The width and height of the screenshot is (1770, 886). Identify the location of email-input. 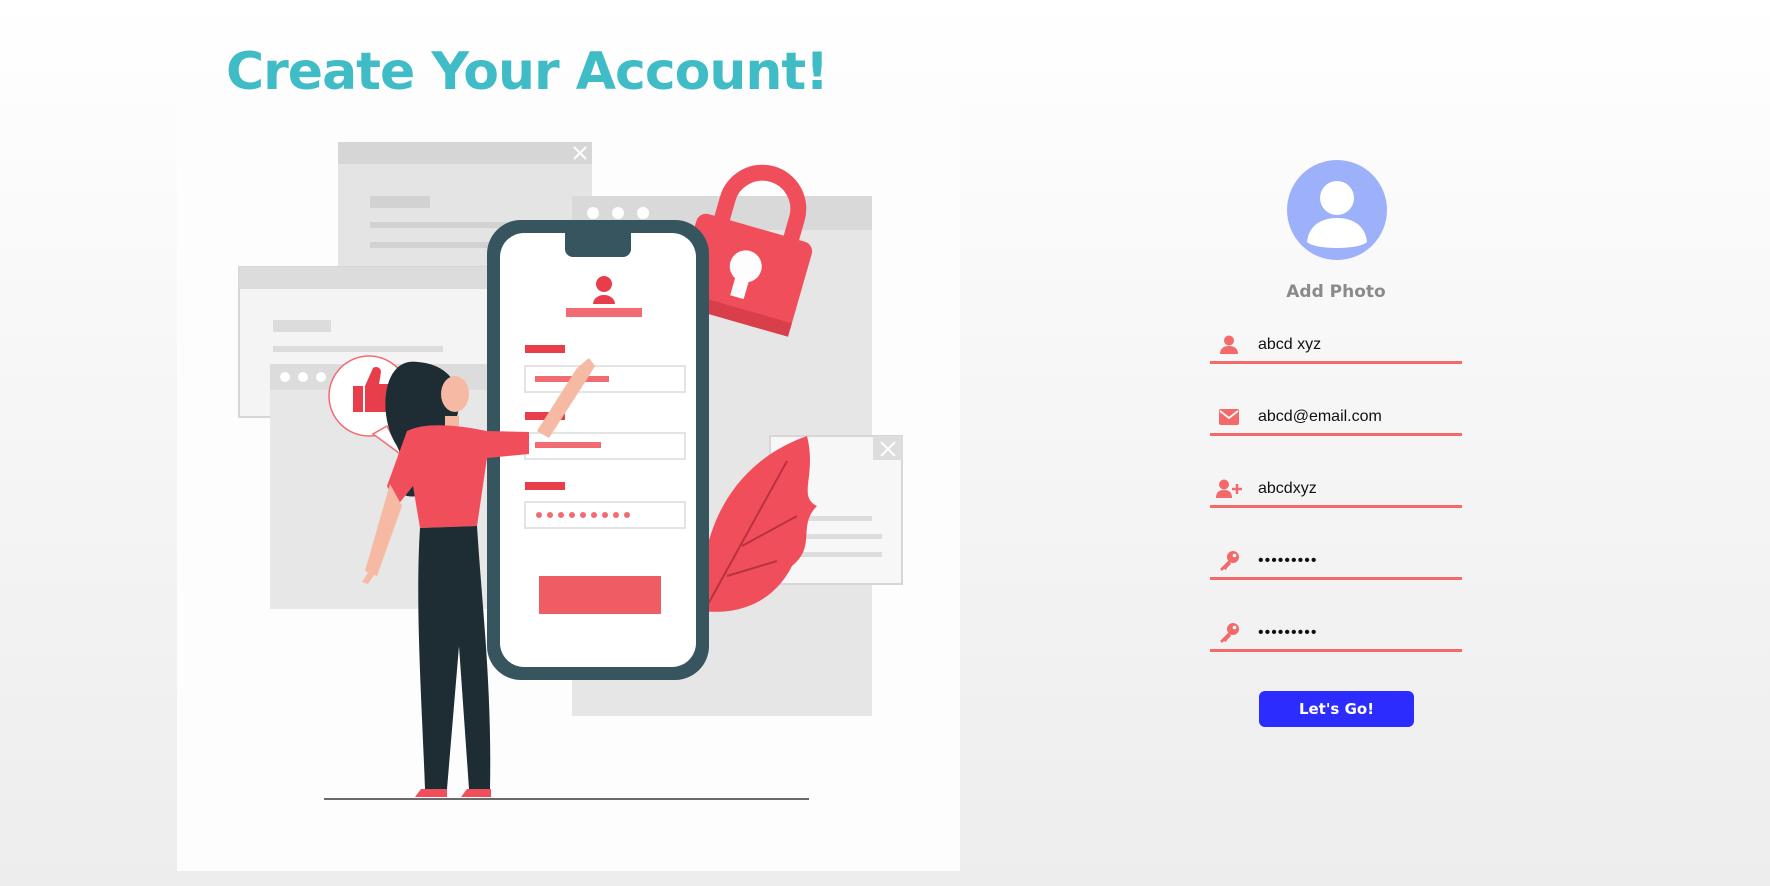
(1358, 417).